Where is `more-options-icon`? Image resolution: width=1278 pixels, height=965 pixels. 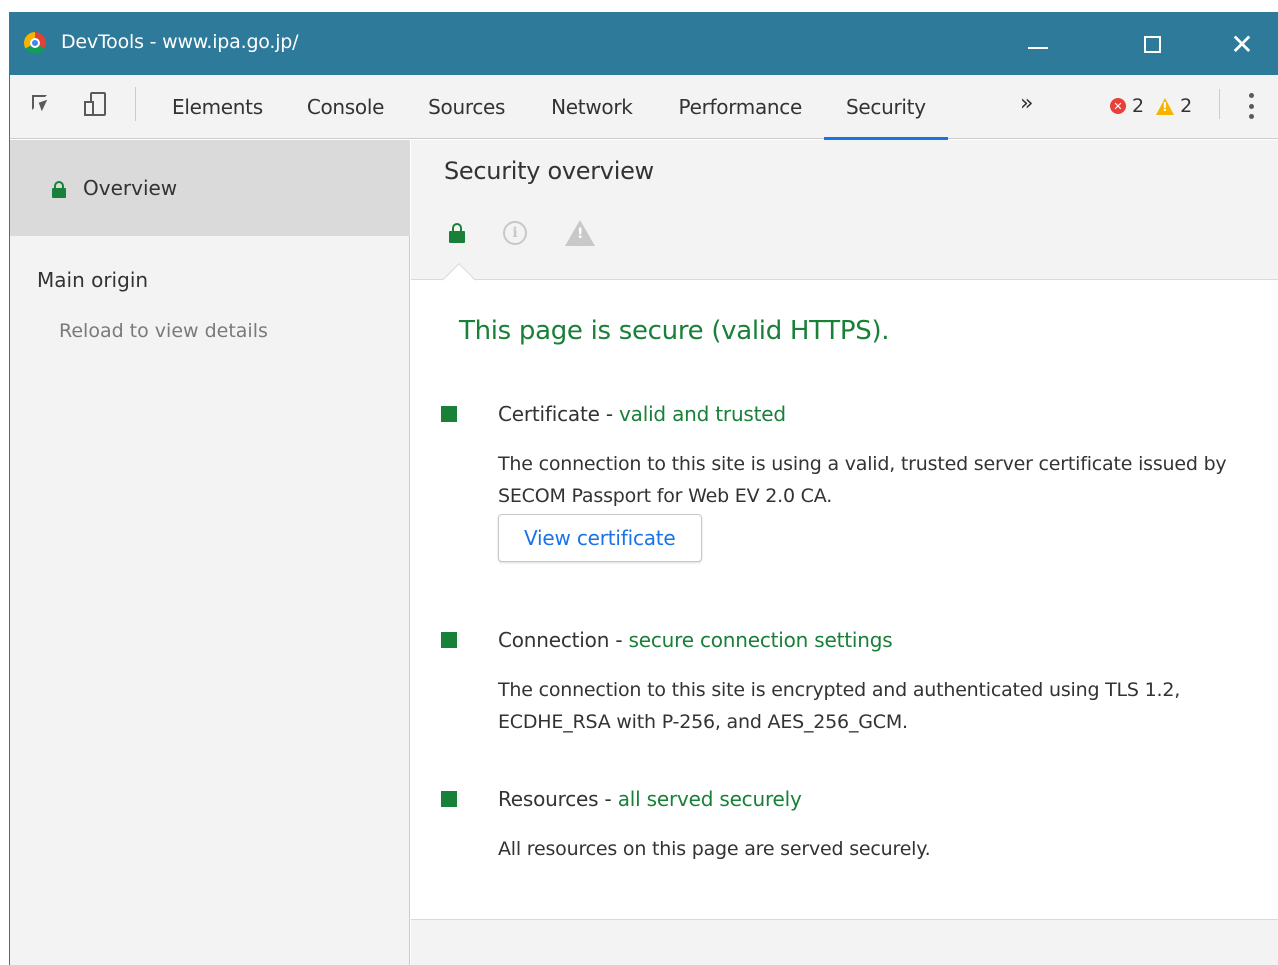
more-options-icon is located at coordinates (1251, 106).